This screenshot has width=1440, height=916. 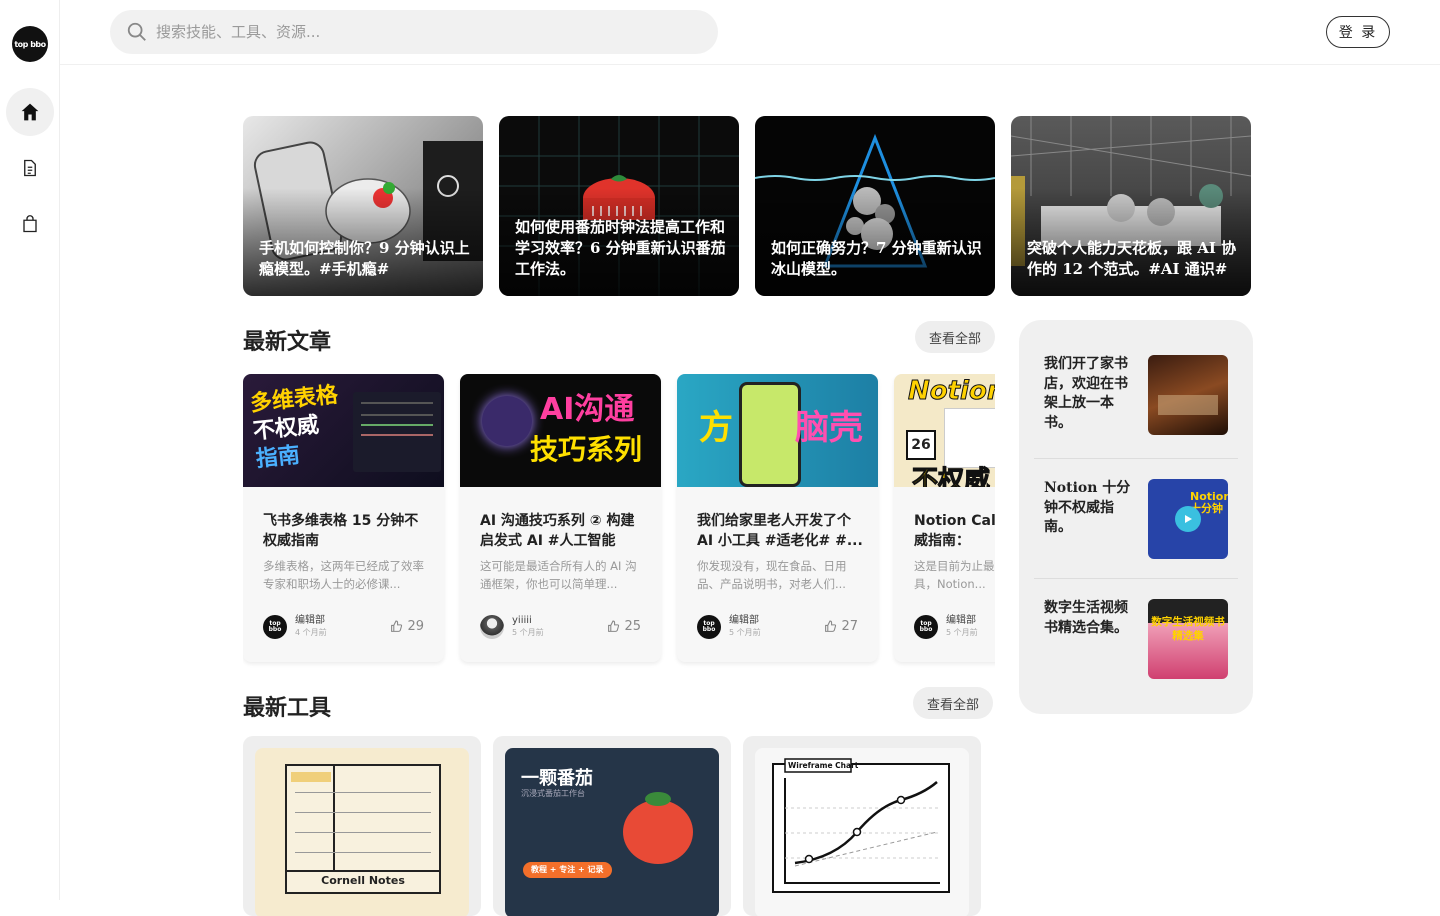 What do you see at coordinates (364, 258) in the screenshot?
I see `banner-caption: 手机如何控制你？9 分钟认识上瘾模型。#手机瘾#` at bounding box center [364, 258].